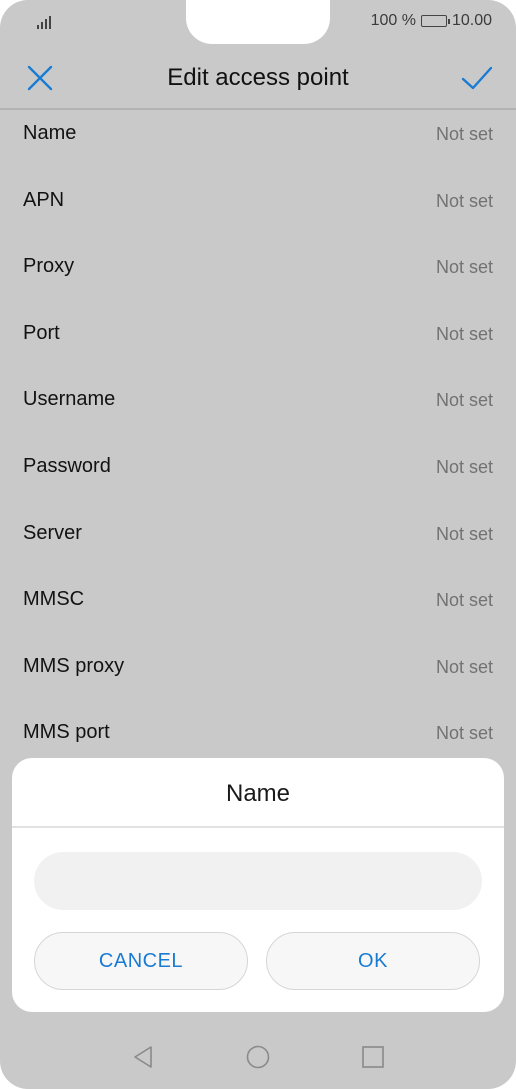 The height and width of the screenshot is (1089, 516). I want to click on setting-row-apn: APN Not set, so click(258, 200).